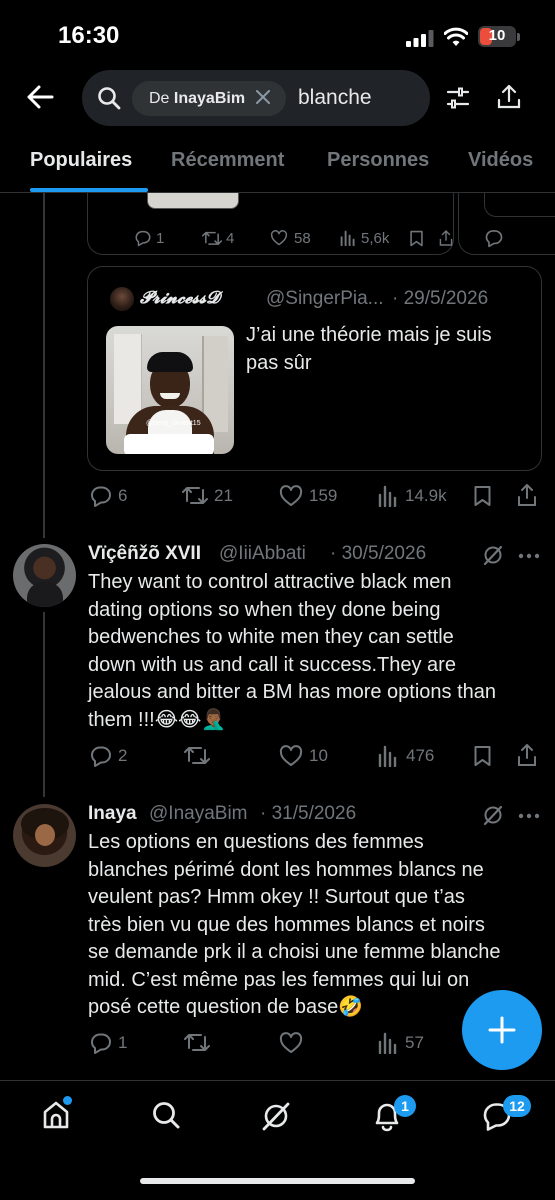 The width and height of the screenshot is (555, 1200). What do you see at coordinates (518, 37) in the screenshot?
I see `battery-cap` at bounding box center [518, 37].